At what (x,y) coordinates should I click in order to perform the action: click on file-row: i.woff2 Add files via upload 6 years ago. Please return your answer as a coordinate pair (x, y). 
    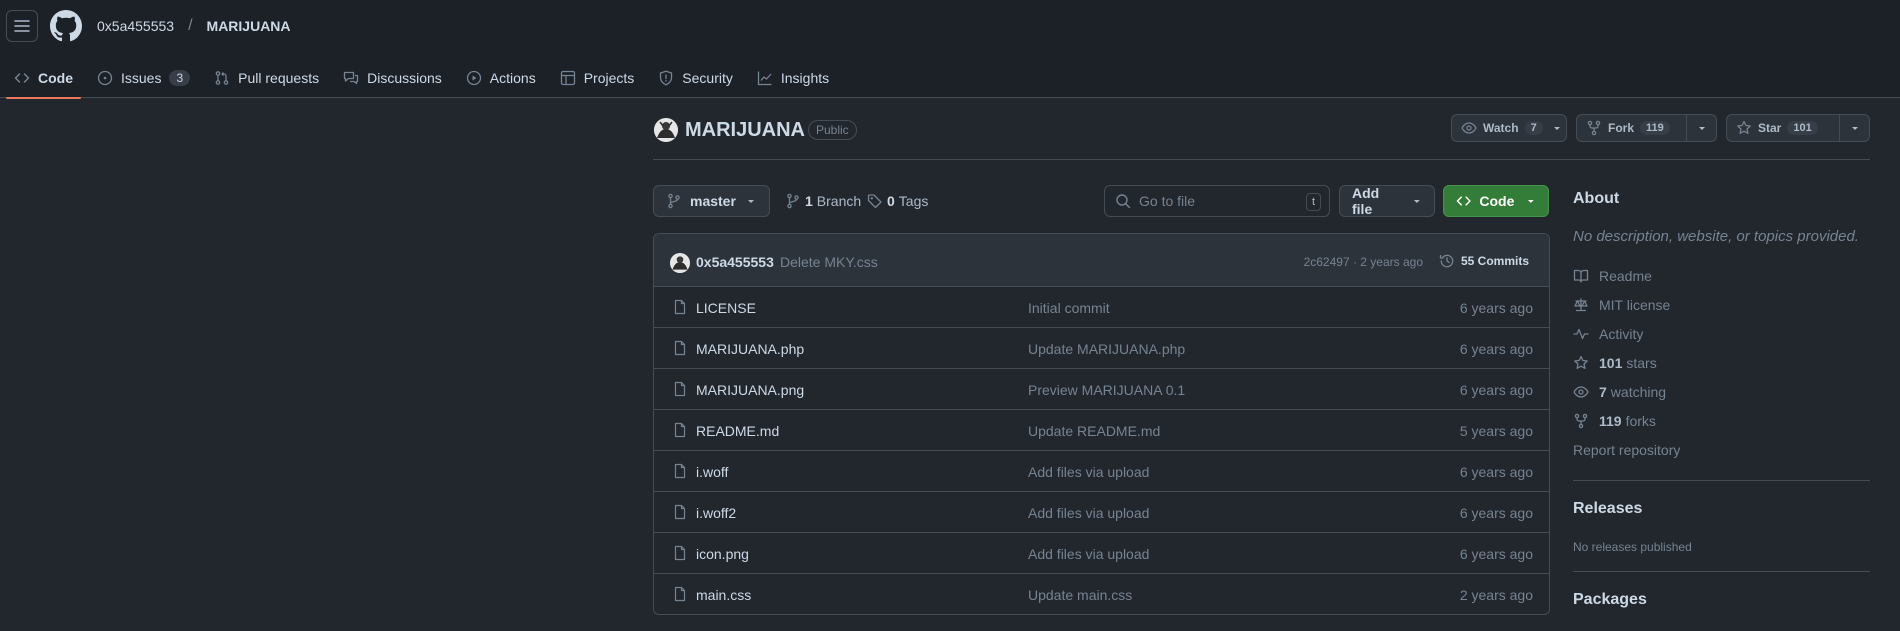
    Looking at the image, I should click on (1101, 512).